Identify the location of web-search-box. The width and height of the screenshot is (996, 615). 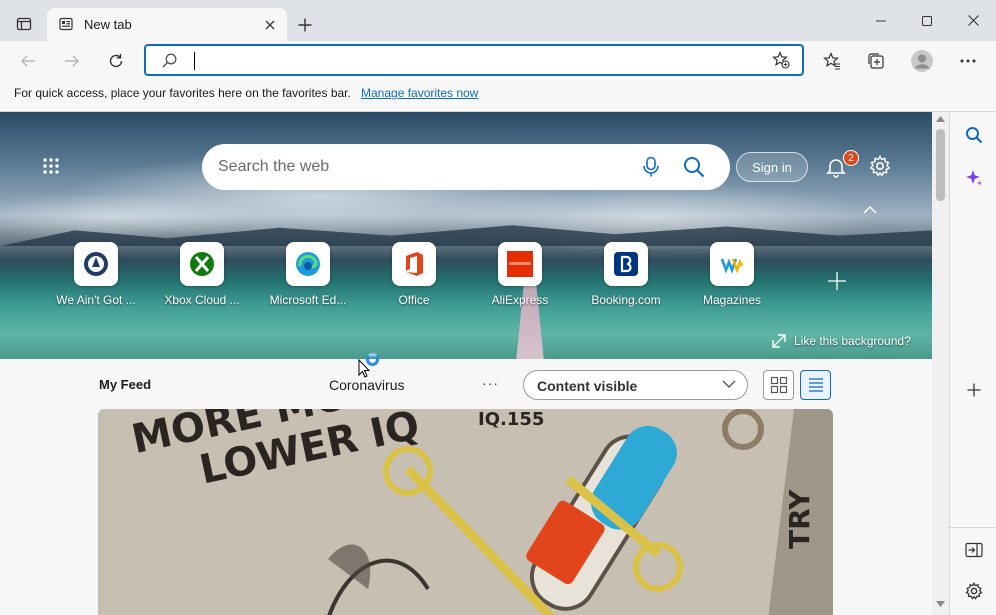
(466, 167).